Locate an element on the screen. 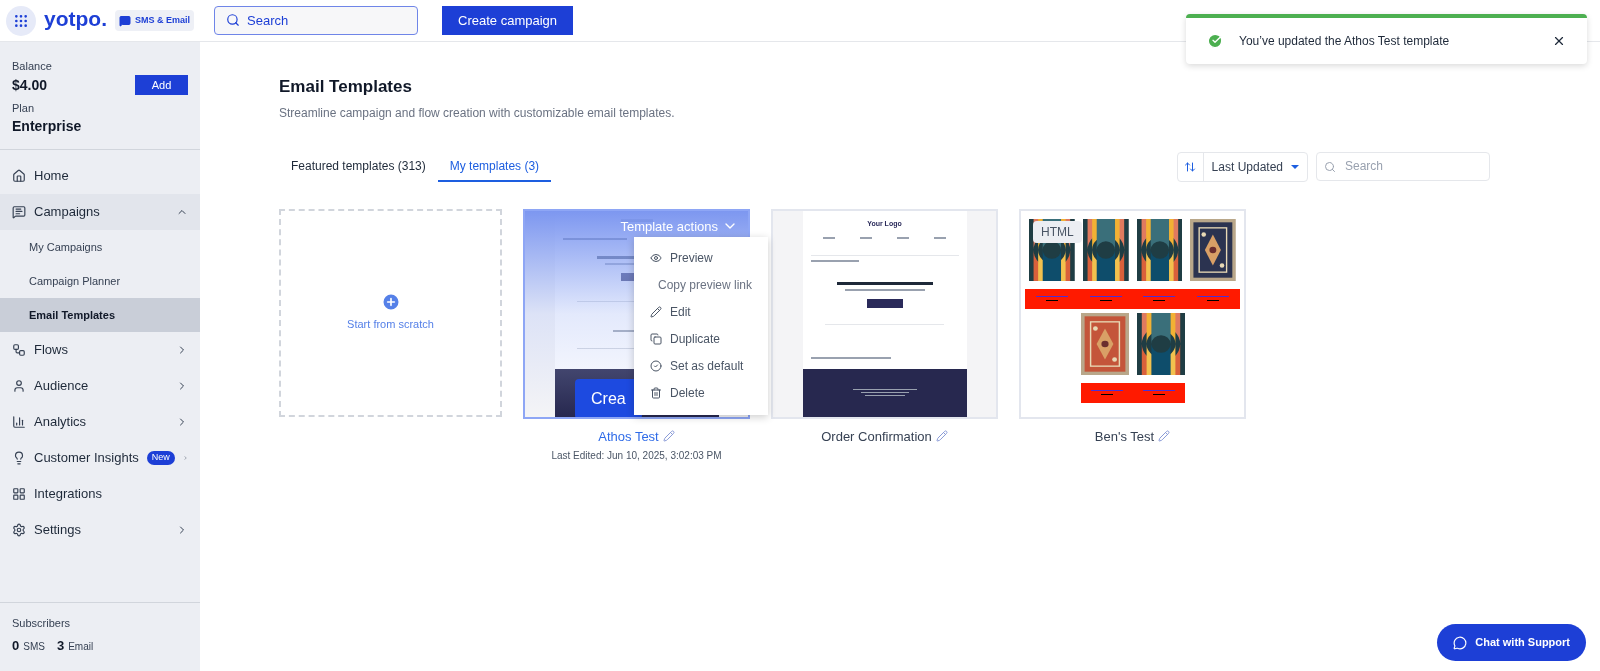  product-tag: SMS & Email is located at coordinates (154, 20).